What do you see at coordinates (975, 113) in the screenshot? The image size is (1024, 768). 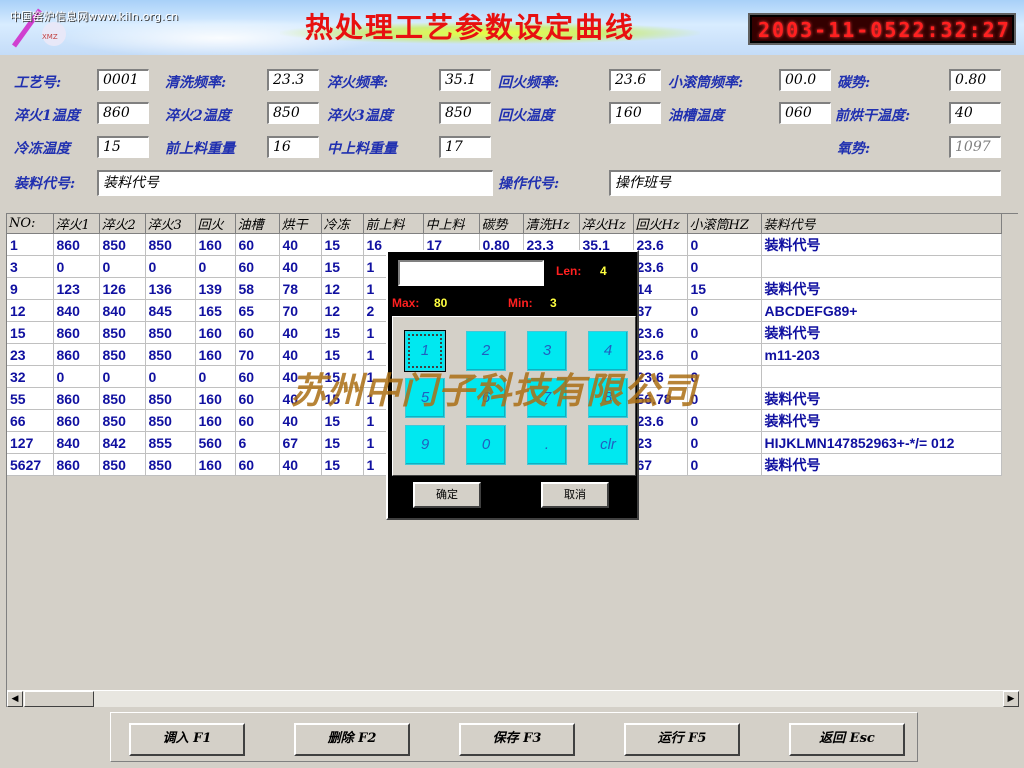 I see `predry-temp-field: 40` at bounding box center [975, 113].